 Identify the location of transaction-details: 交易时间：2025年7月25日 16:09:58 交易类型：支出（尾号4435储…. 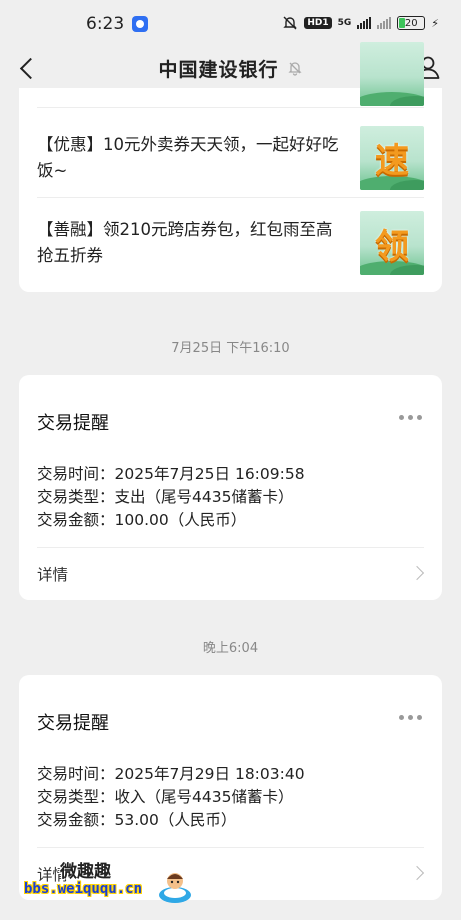
(171, 497).